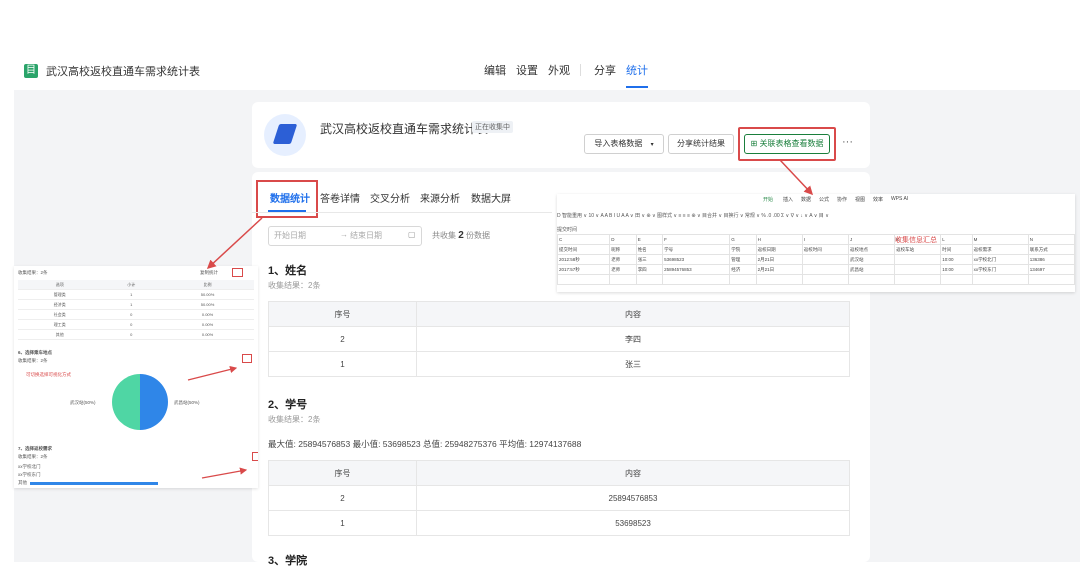 The image size is (1080, 568). I want to click on arrow-to-sheet, so click(796, 177).